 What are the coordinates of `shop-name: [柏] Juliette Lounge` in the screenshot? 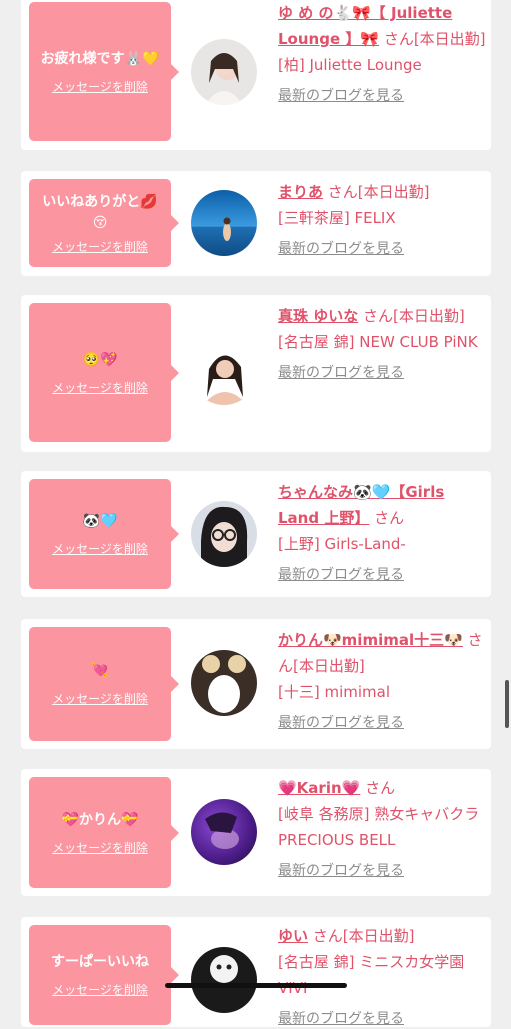 It's located at (350, 65).